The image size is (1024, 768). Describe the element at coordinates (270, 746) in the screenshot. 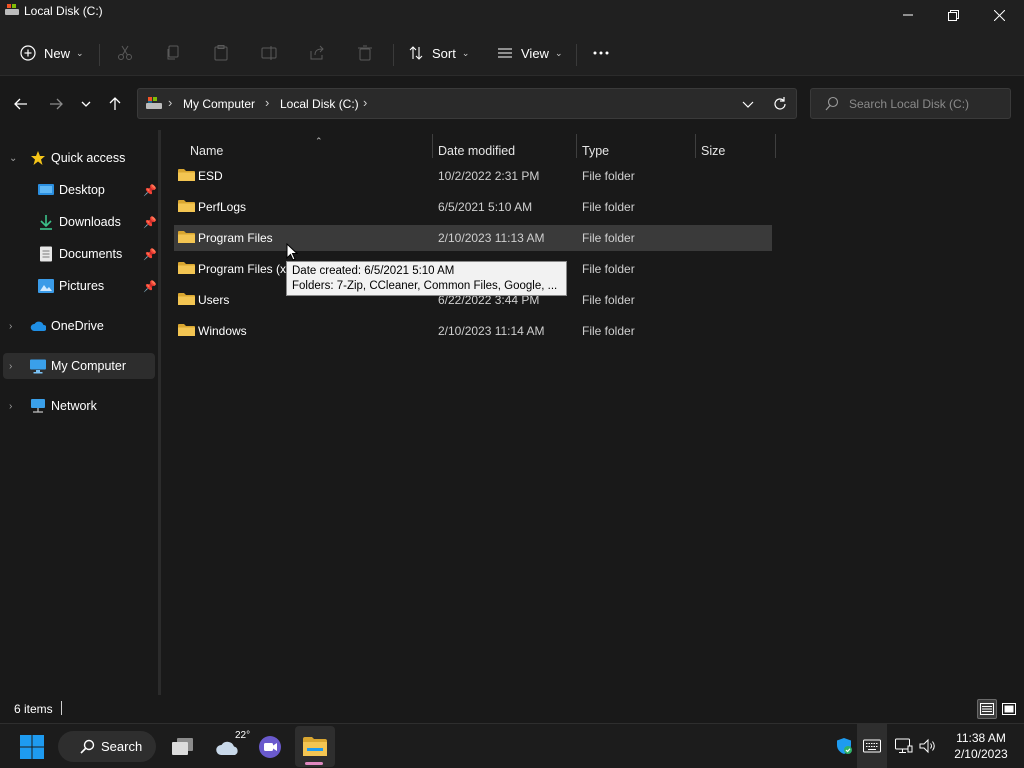

I see `teams-chat-button` at that location.